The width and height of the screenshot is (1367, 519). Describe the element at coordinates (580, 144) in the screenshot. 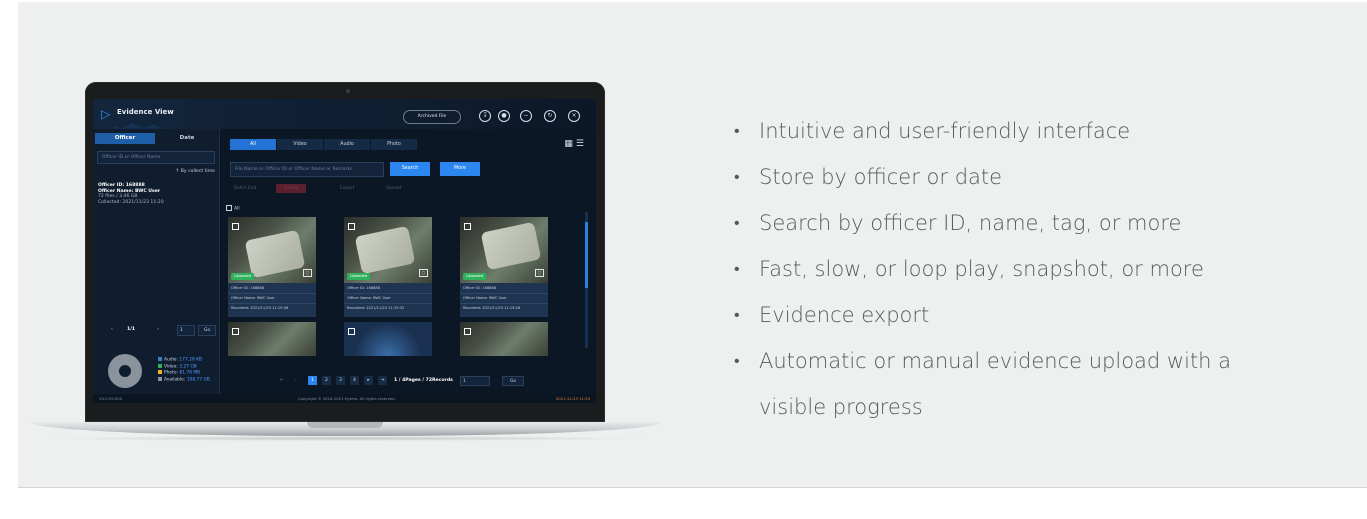

I see `list-view-icon: ☰` at that location.